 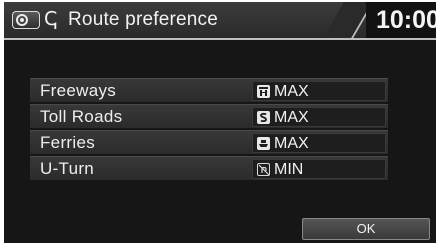 What do you see at coordinates (289, 169) in the screenshot?
I see `option-value: MIN` at bounding box center [289, 169].